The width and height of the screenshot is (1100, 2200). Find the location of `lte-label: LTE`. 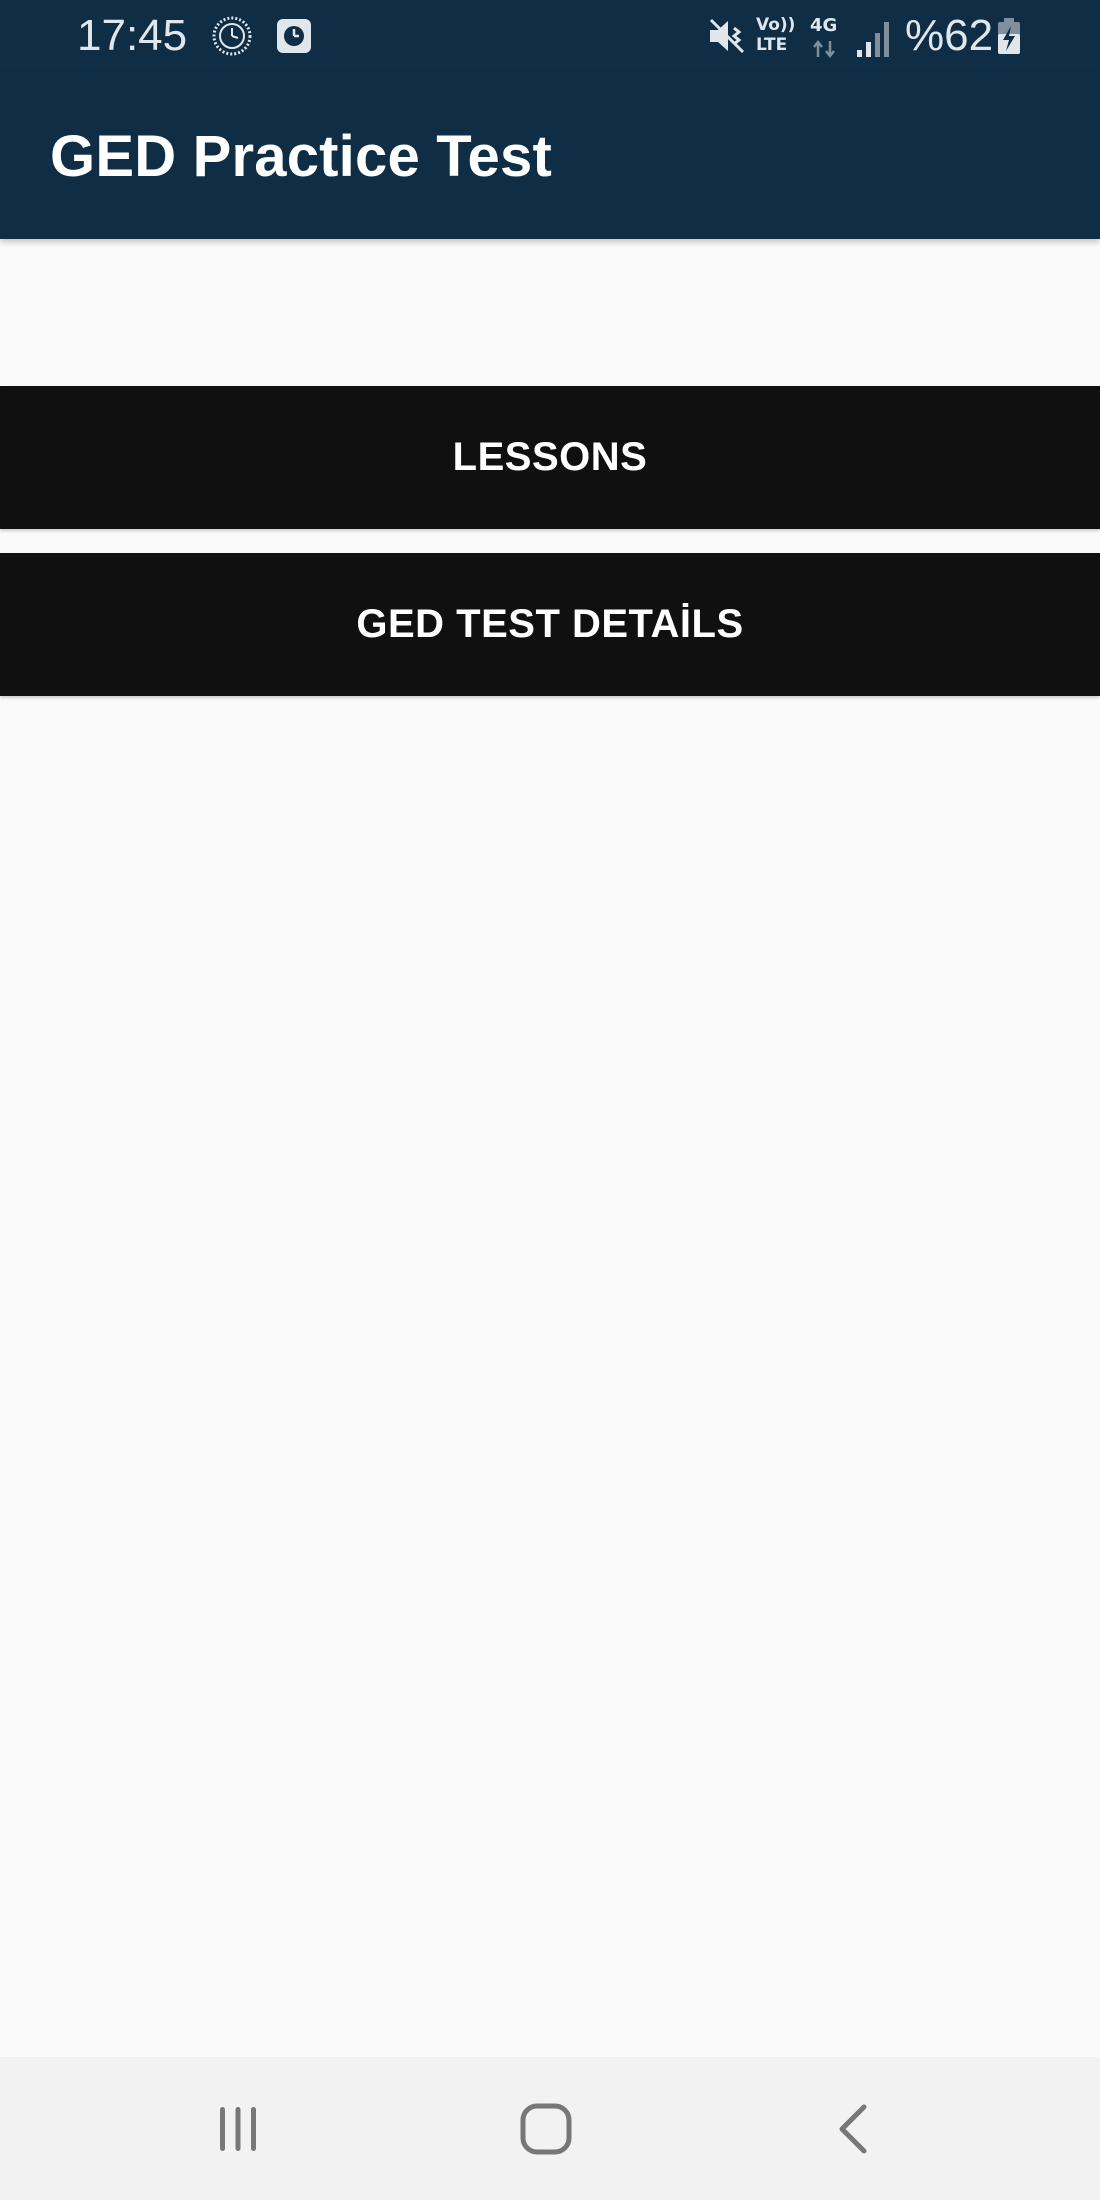

lte-label: LTE is located at coordinates (772, 45).